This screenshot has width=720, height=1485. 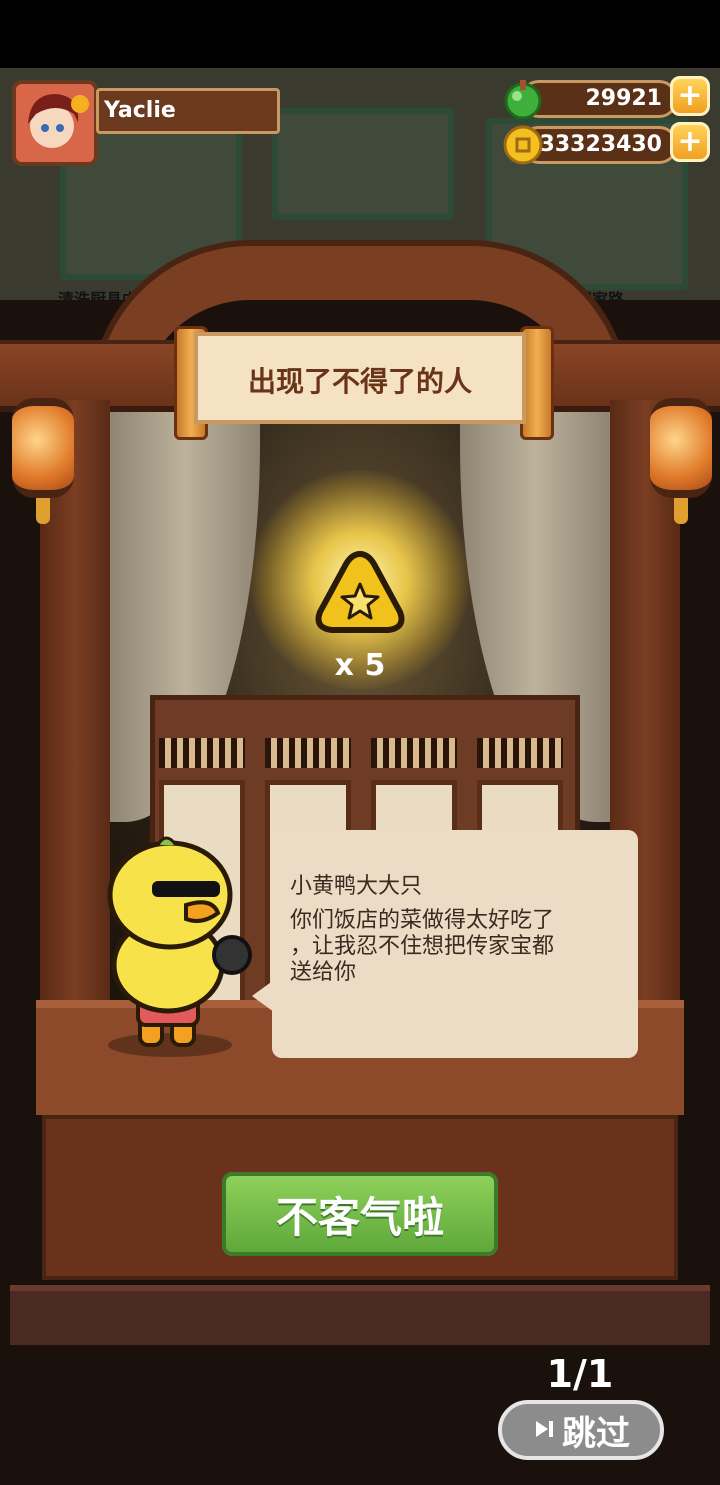 What do you see at coordinates (544, 1430) in the screenshot?
I see `skip-icon` at bounding box center [544, 1430].